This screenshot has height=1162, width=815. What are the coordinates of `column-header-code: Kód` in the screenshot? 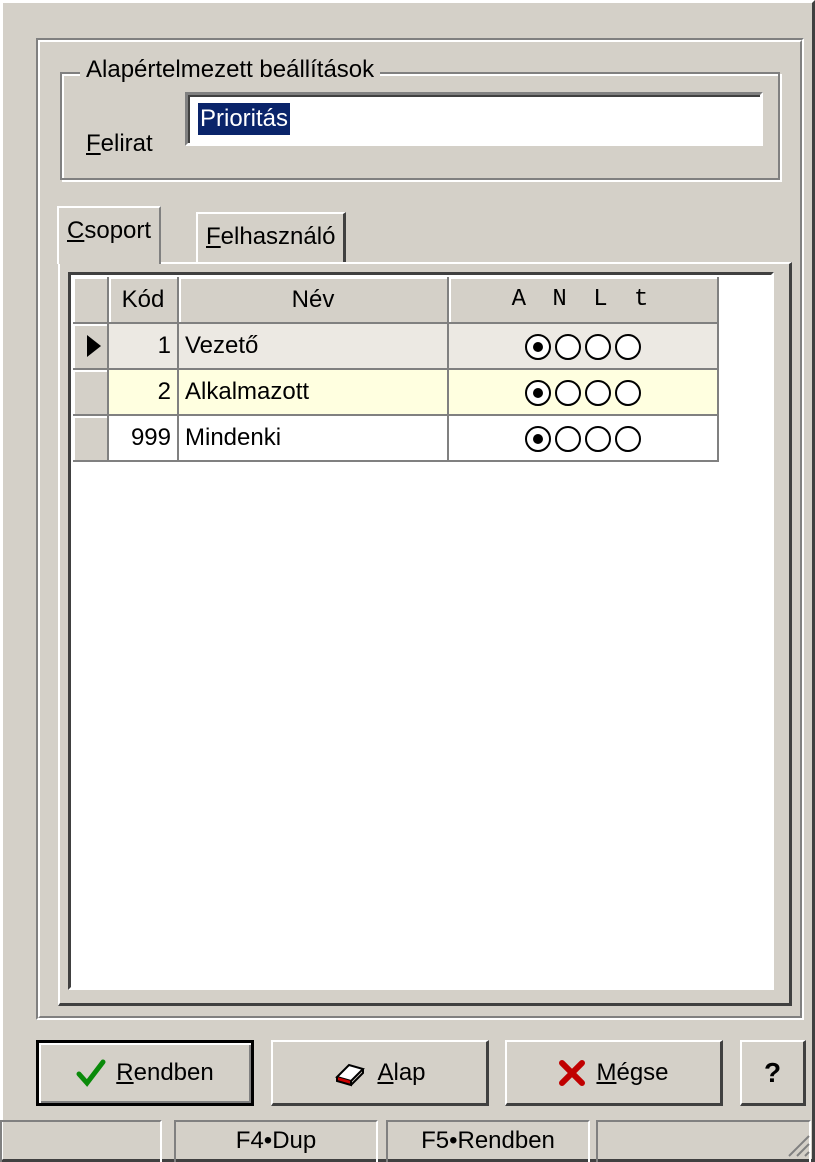 It's located at (143, 300).